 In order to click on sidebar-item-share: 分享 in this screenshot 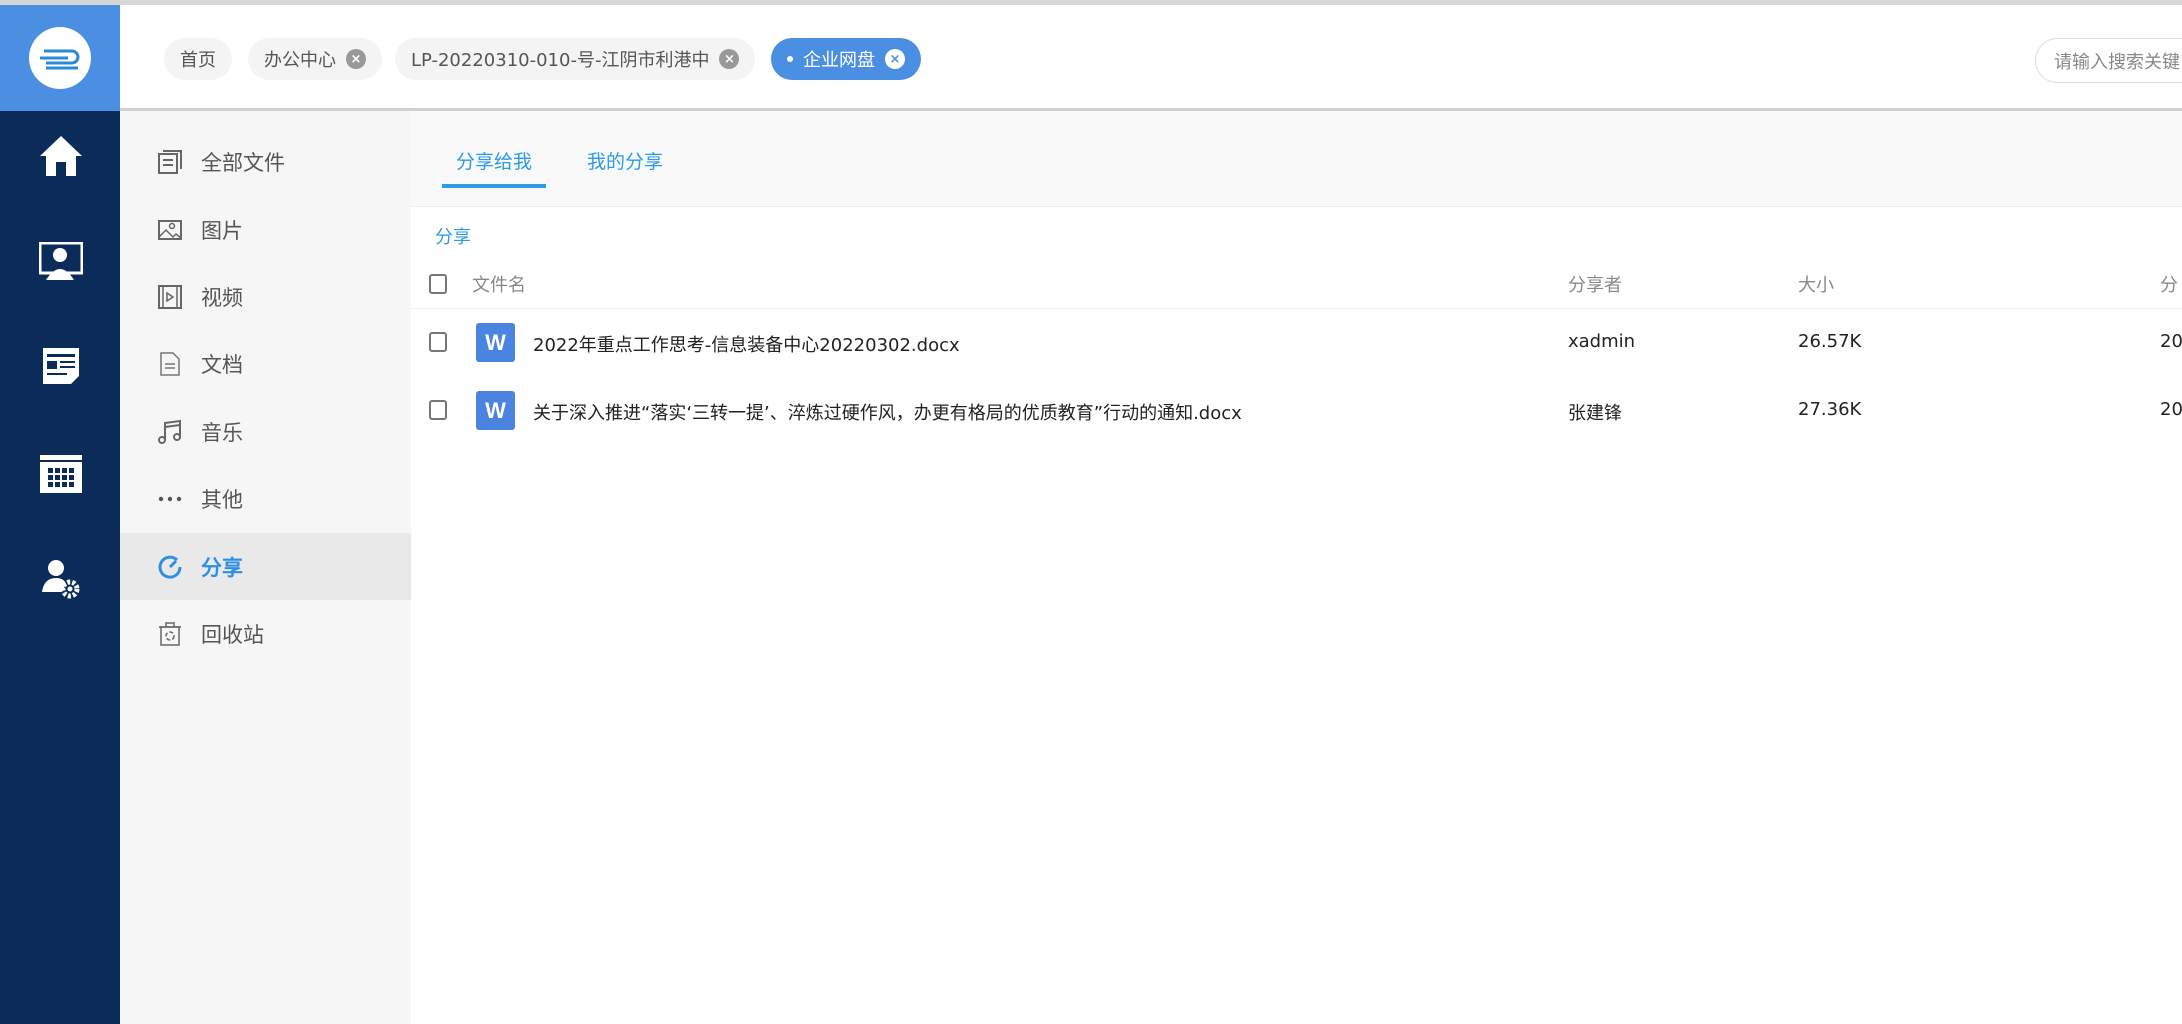, I will do `click(265, 566)`.